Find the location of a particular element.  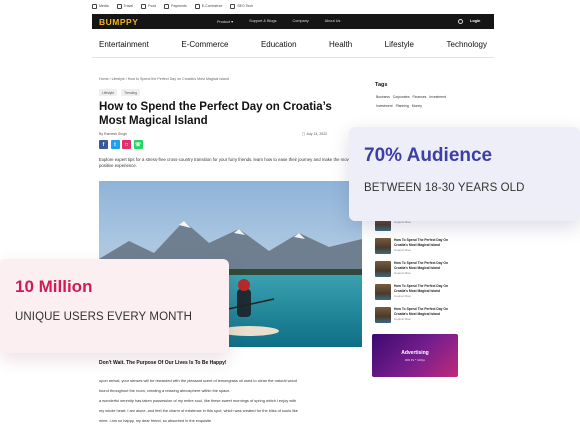

ad-title: Advertising is located at coordinates (415, 352).